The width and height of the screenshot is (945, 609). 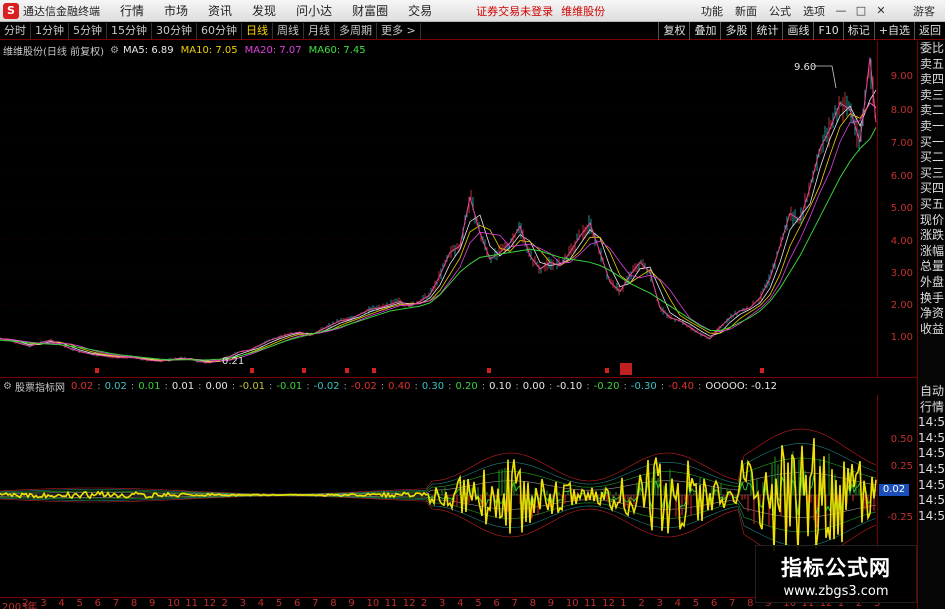 What do you see at coordinates (931, 392) in the screenshot?
I see `side-auto: 自动` at bounding box center [931, 392].